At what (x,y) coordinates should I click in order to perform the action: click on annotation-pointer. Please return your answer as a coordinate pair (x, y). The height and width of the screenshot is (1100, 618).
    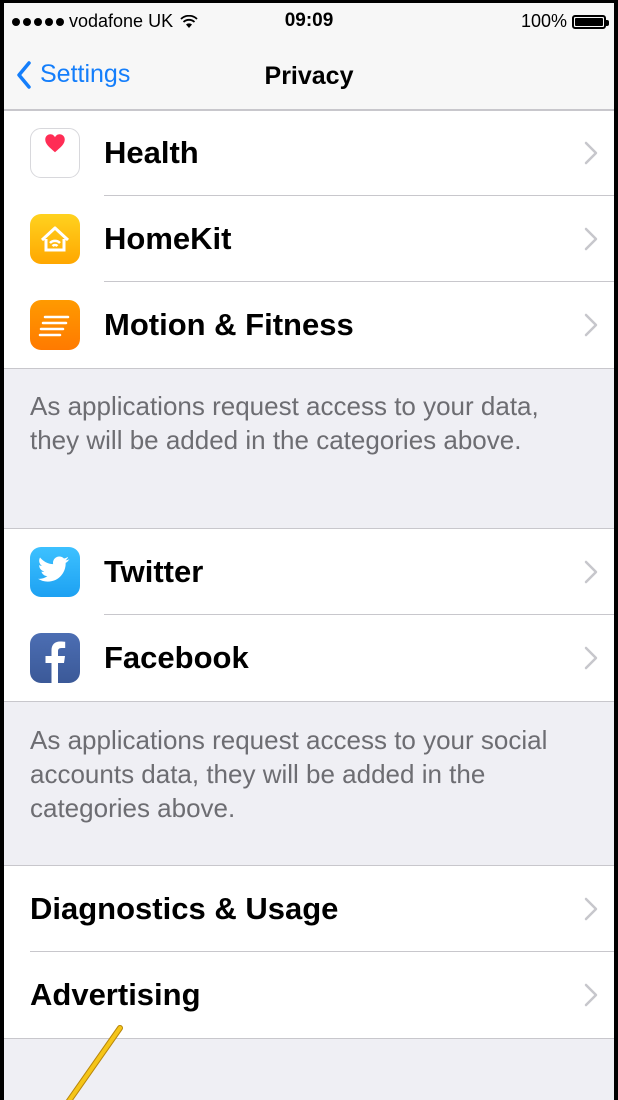
    Looking at the image, I should click on (94, 1062).